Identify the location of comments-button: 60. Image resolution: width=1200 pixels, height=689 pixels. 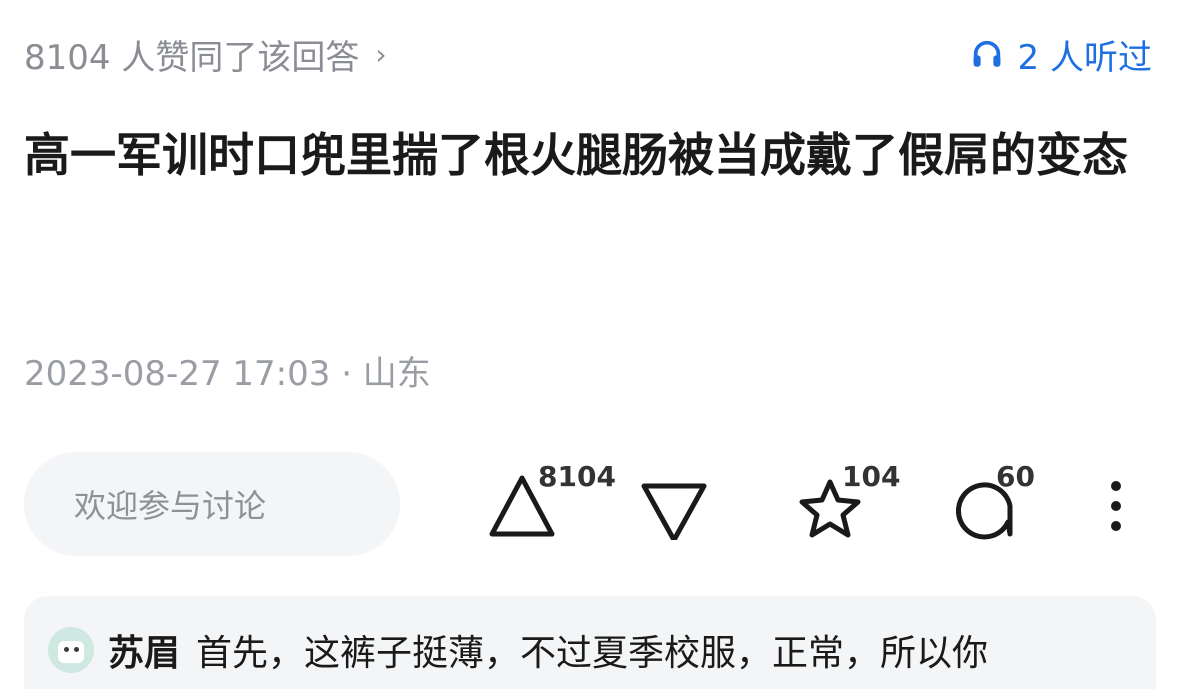
(992, 502).